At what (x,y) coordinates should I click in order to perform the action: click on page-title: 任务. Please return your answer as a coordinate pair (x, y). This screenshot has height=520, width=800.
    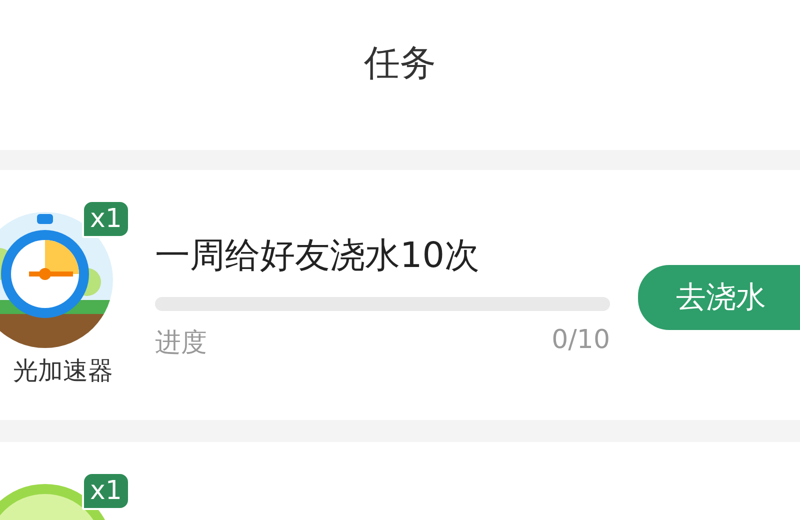
    Looking at the image, I should click on (400, 64).